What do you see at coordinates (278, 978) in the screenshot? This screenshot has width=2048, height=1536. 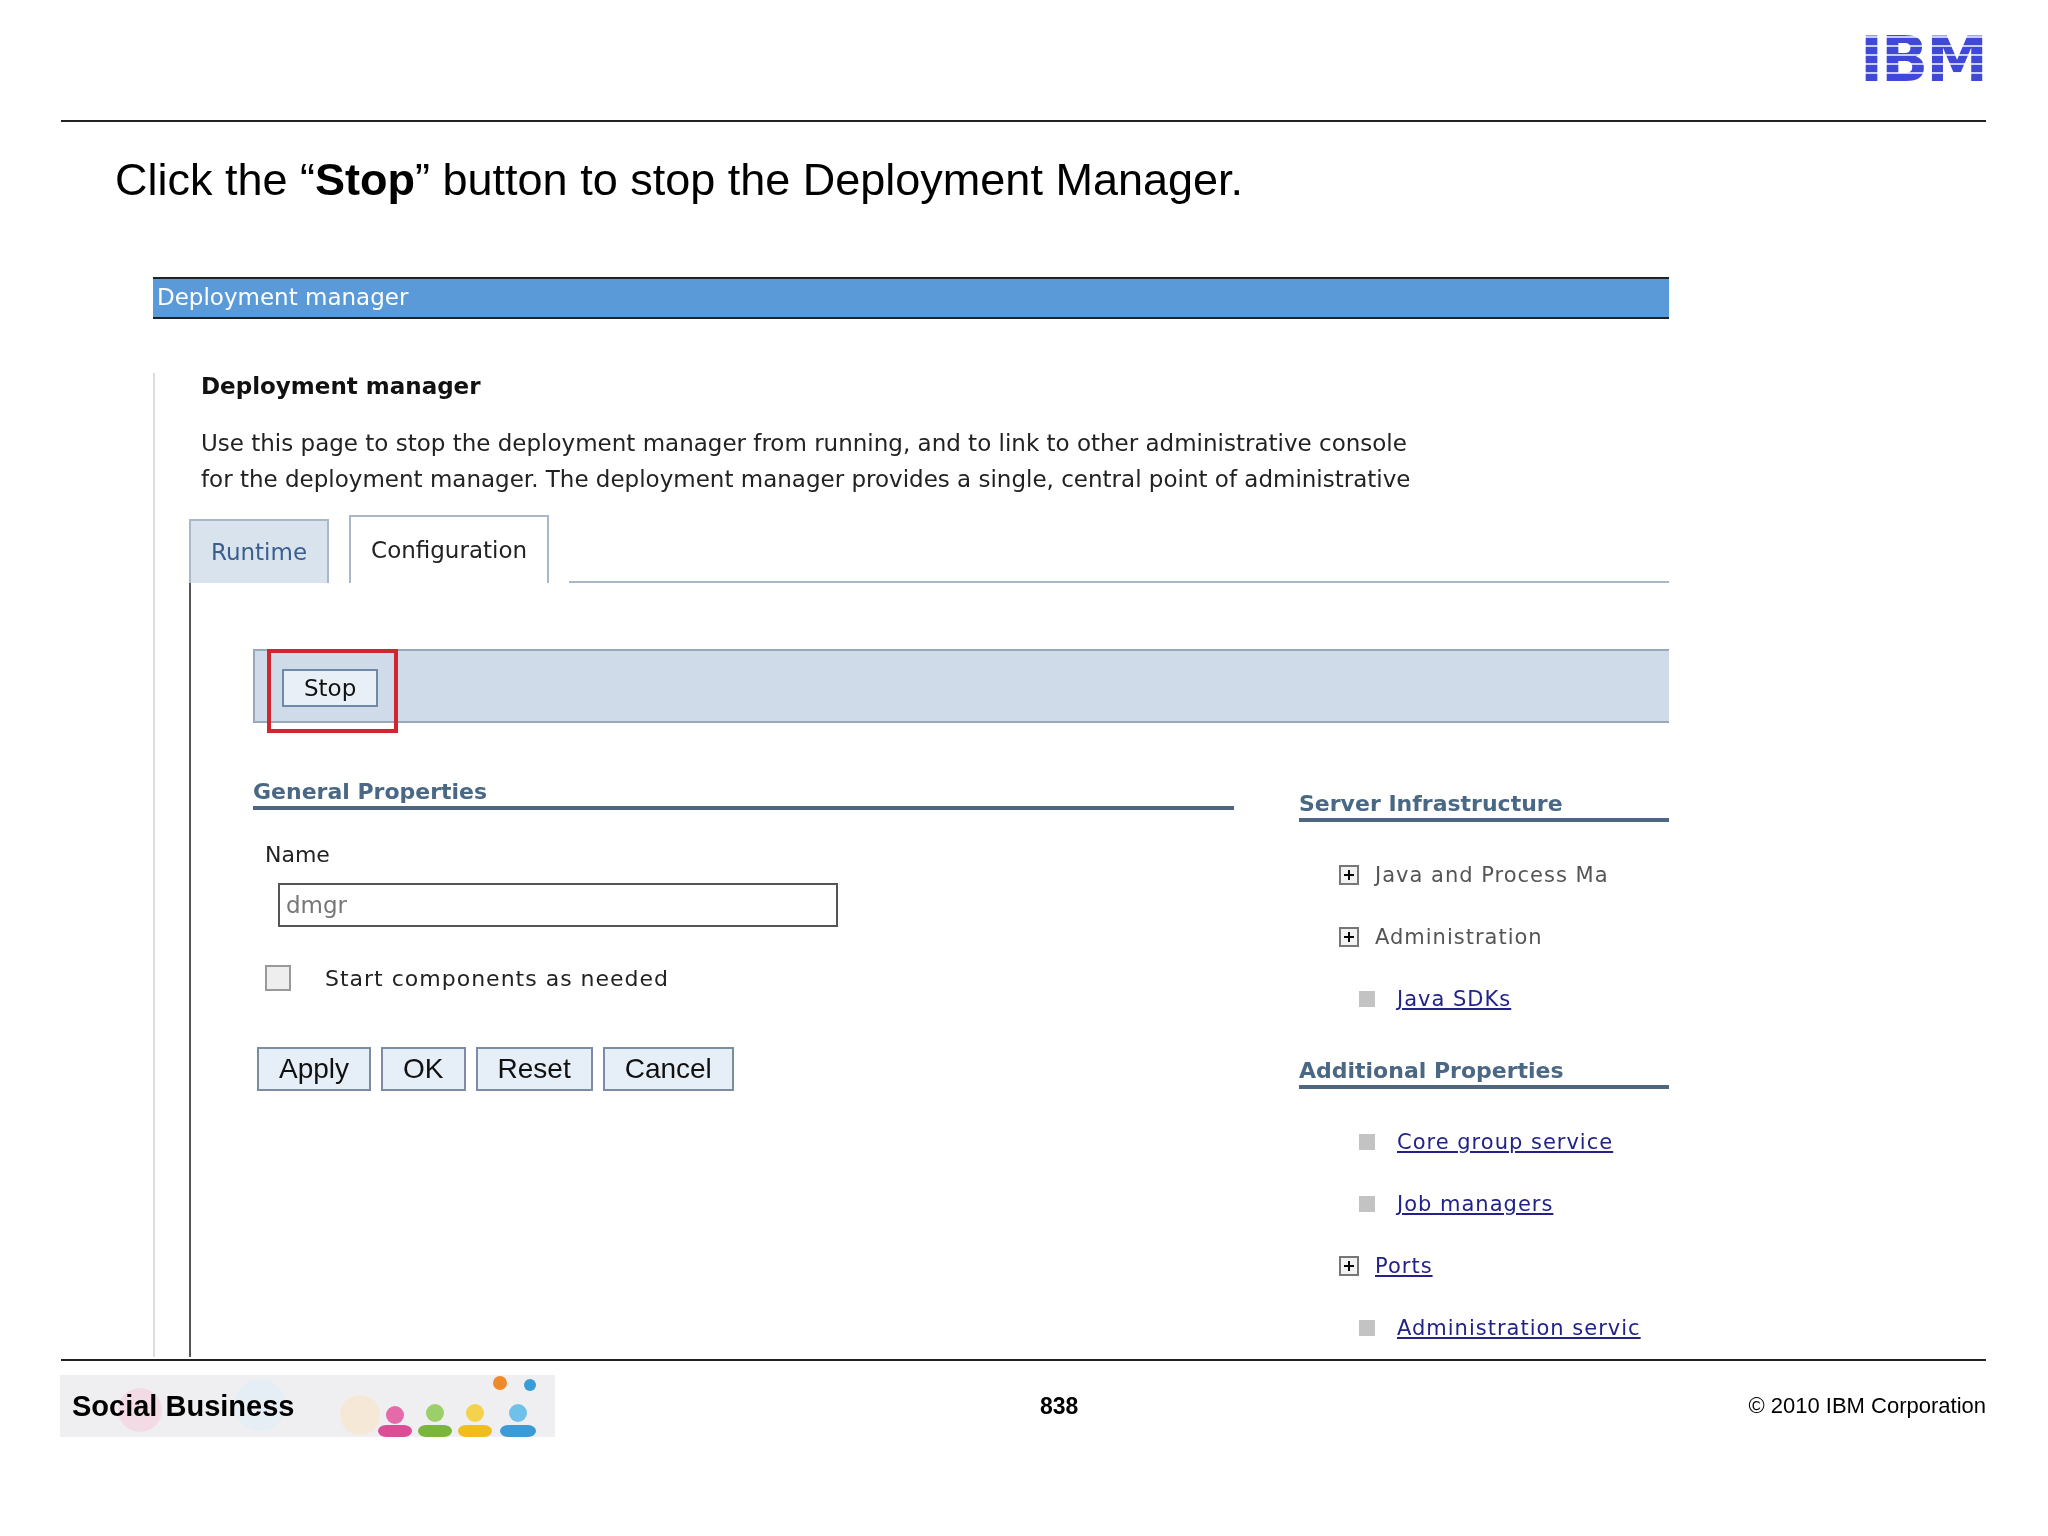 I see `checkbox` at bounding box center [278, 978].